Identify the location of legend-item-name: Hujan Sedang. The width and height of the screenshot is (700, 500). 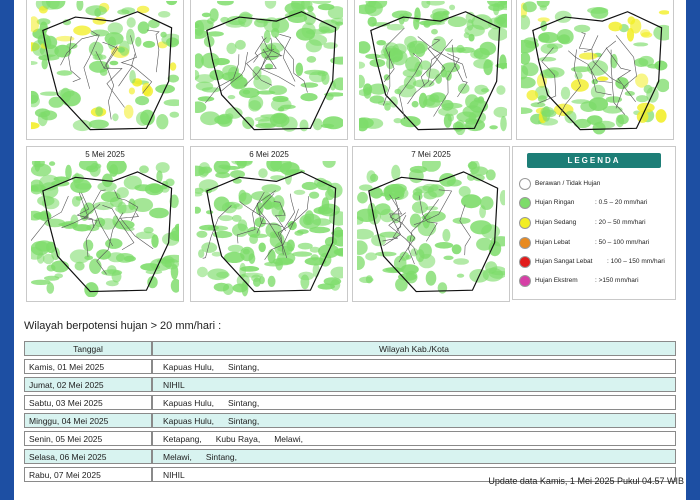
(556, 222).